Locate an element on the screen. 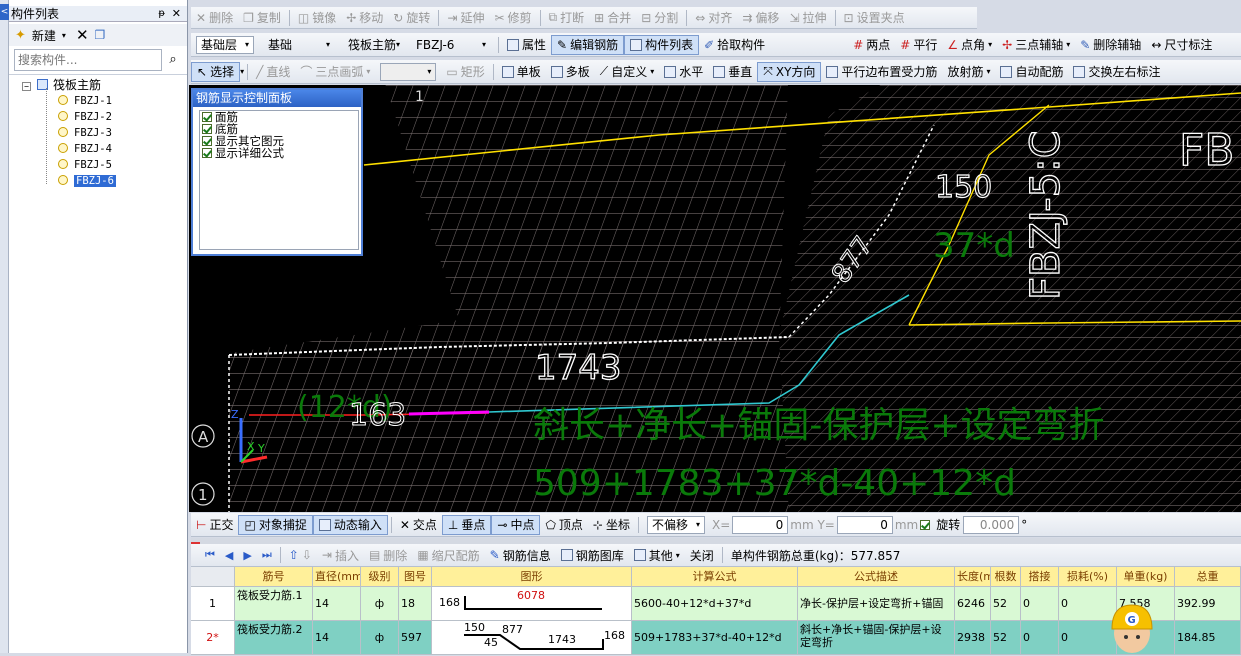 Image resolution: width=1241 pixels, height=656 pixels. radial-rebar-button: 放射筋 ▾ is located at coordinates (968, 71).